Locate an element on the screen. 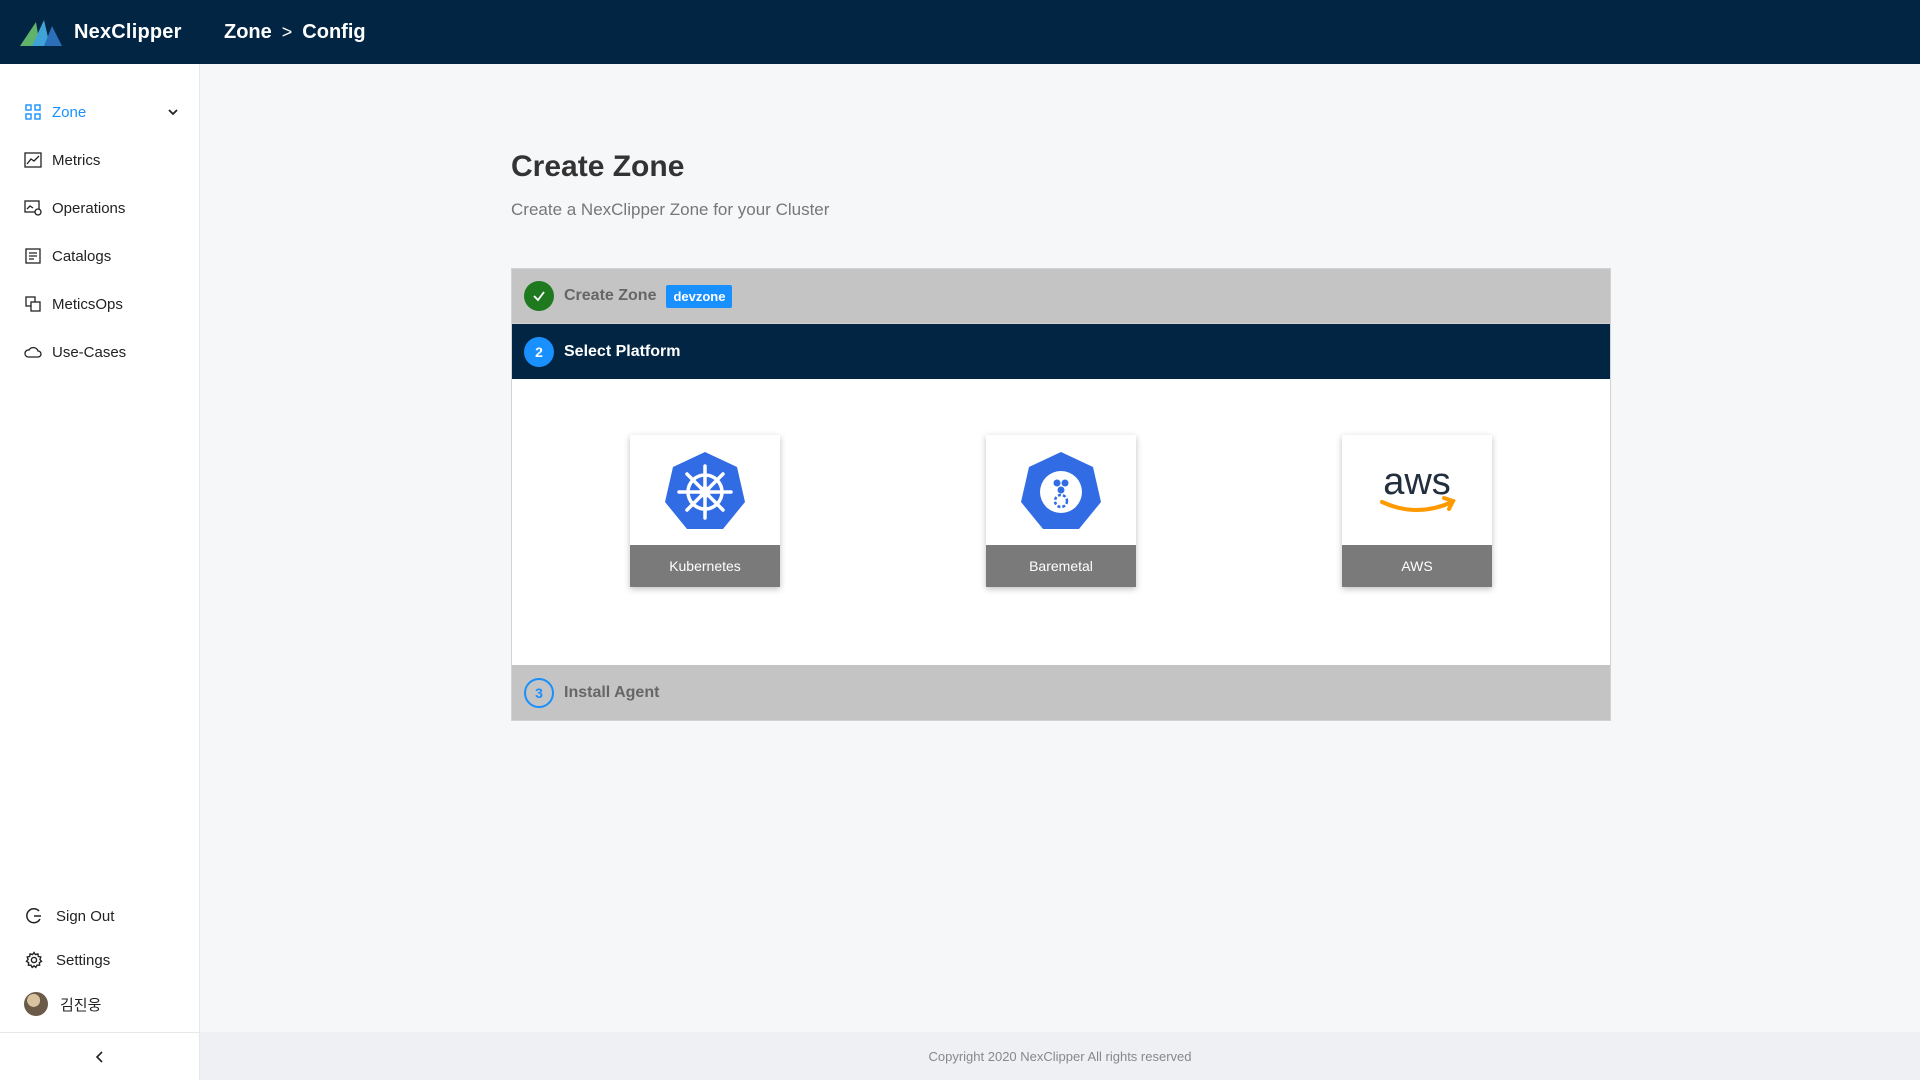 The height and width of the screenshot is (1080, 1920). sidebar-bottom: Sign Out Settings 김진웅 is located at coordinates (99, 960).